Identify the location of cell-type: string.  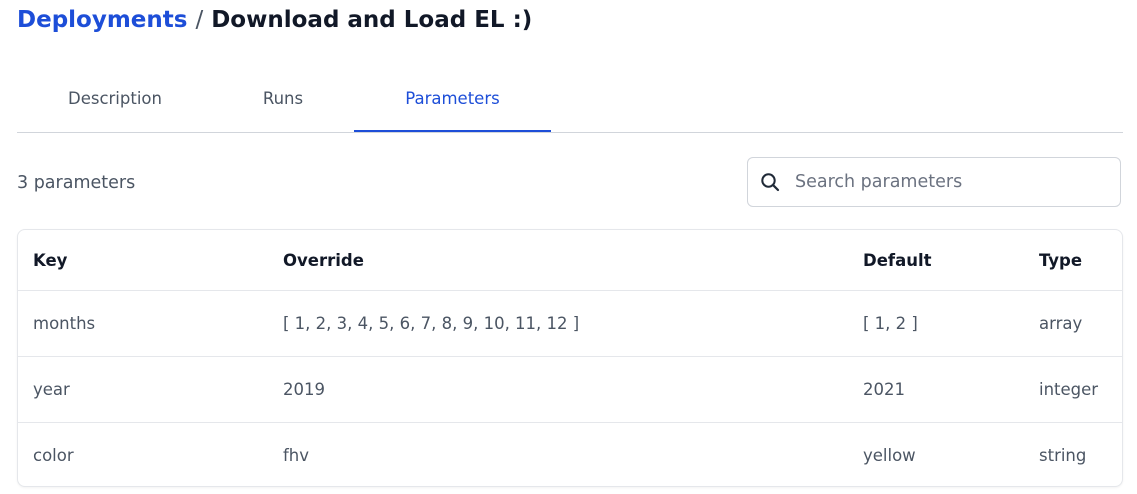
(1063, 455).